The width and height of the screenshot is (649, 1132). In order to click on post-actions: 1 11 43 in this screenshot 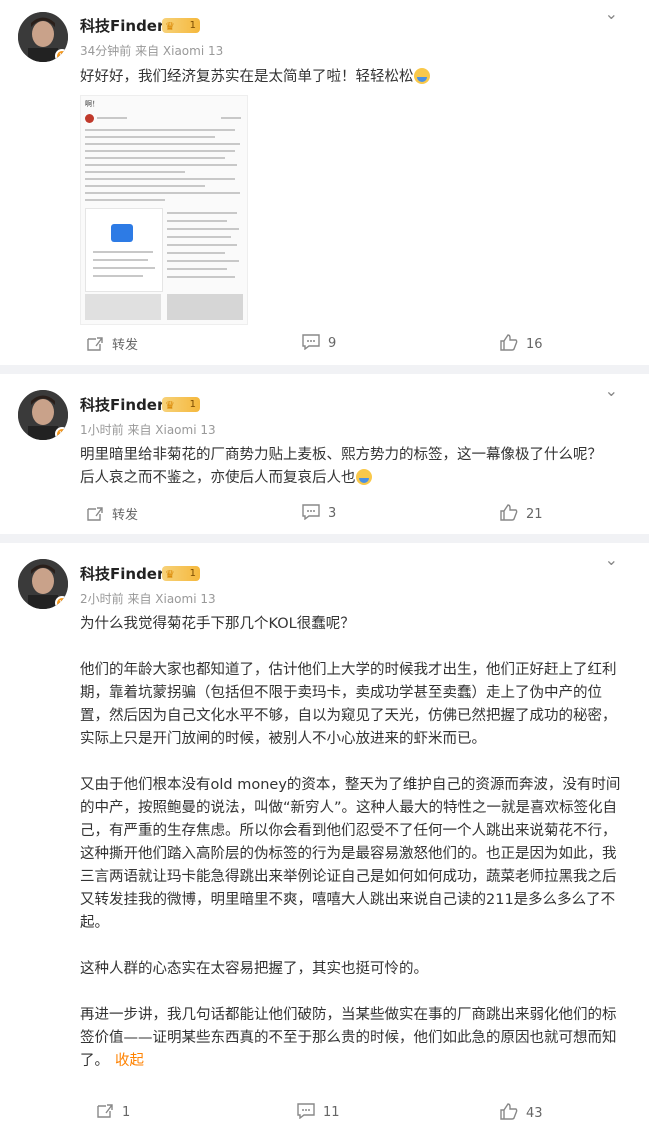, I will do `click(324, 1114)`.